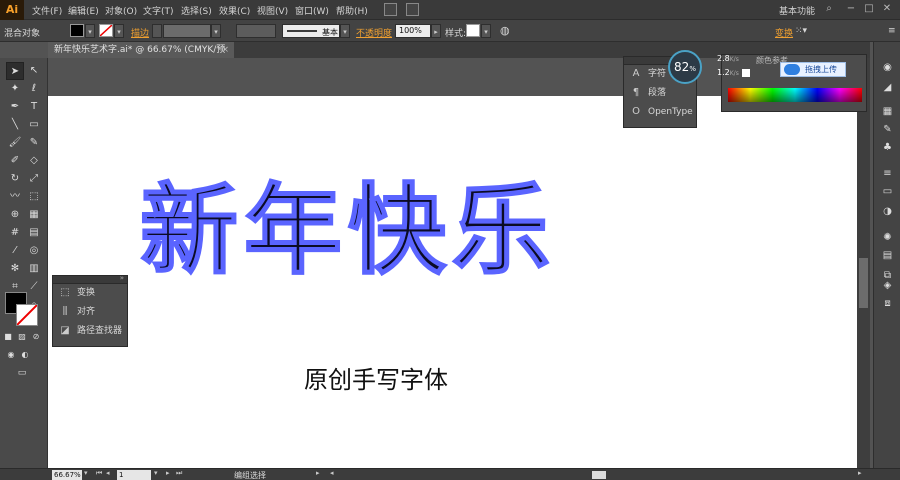  What do you see at coordinates (36, 337) in the screenshot?
I see `none-mode-icon: ⊘` at bounding box center [36, 337].